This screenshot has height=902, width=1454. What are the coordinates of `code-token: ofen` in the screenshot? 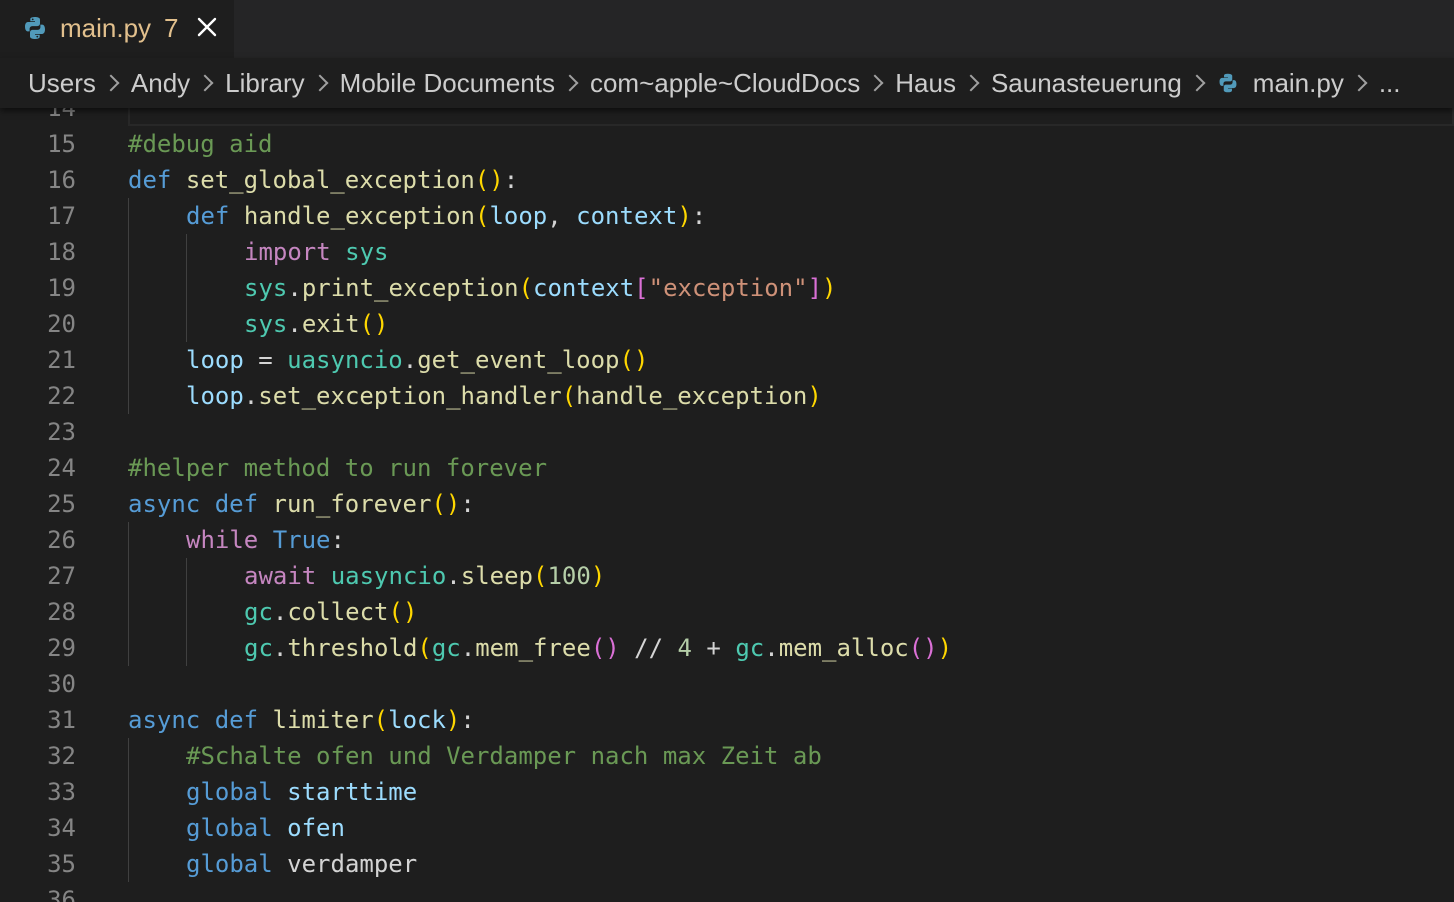 It's located at (316, 828).